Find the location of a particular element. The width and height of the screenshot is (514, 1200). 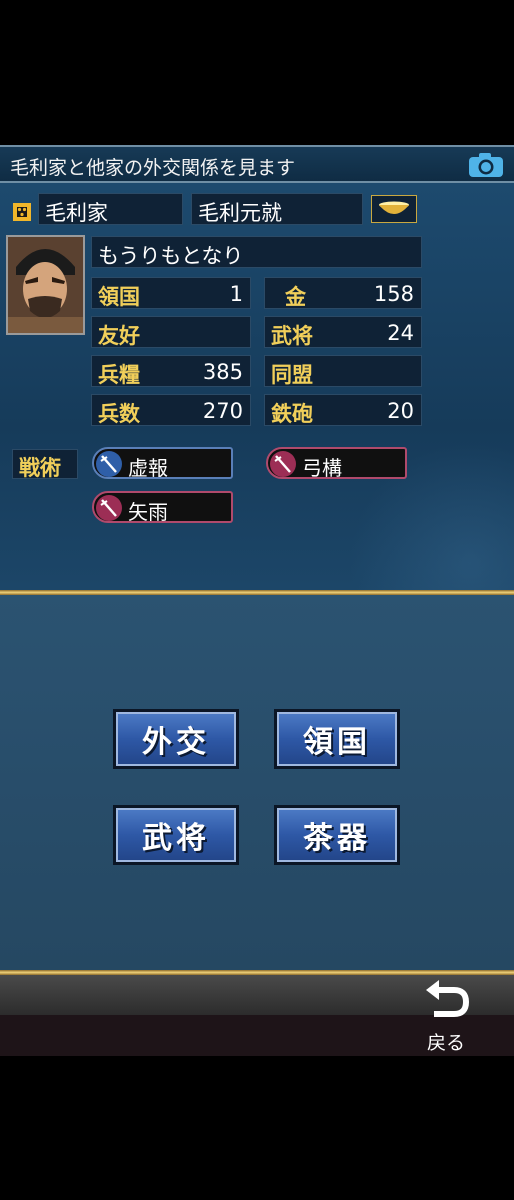

stat-friendship: 友好 is located at coordinates (171, 332).